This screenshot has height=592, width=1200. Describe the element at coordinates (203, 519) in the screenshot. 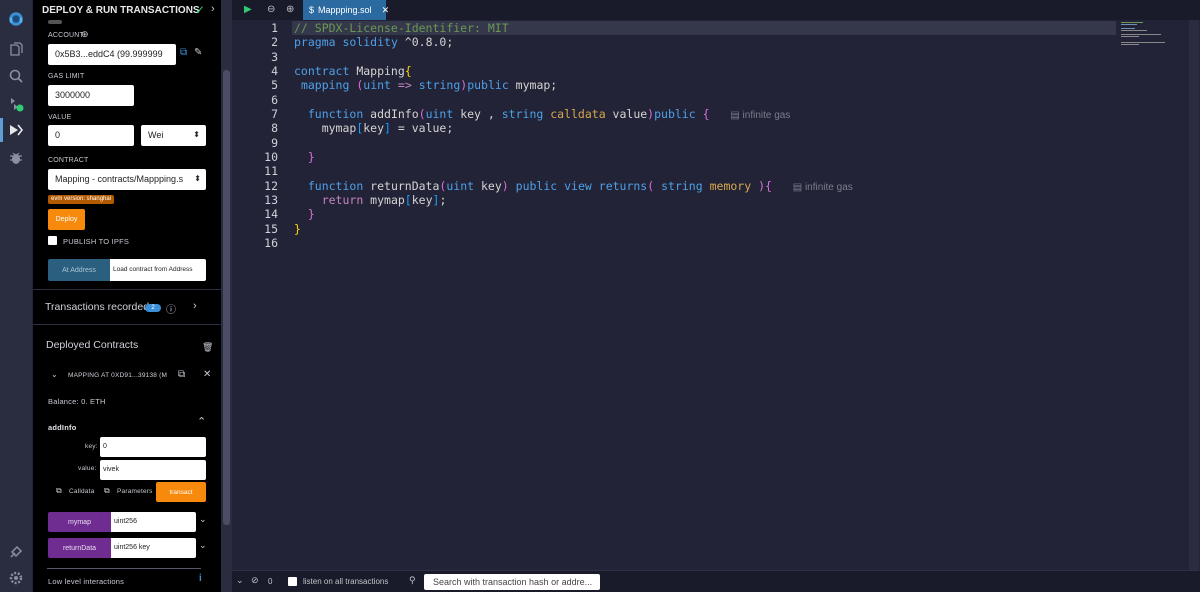

I see `mymap-expand-chevron-icon: ⌄` at that location.